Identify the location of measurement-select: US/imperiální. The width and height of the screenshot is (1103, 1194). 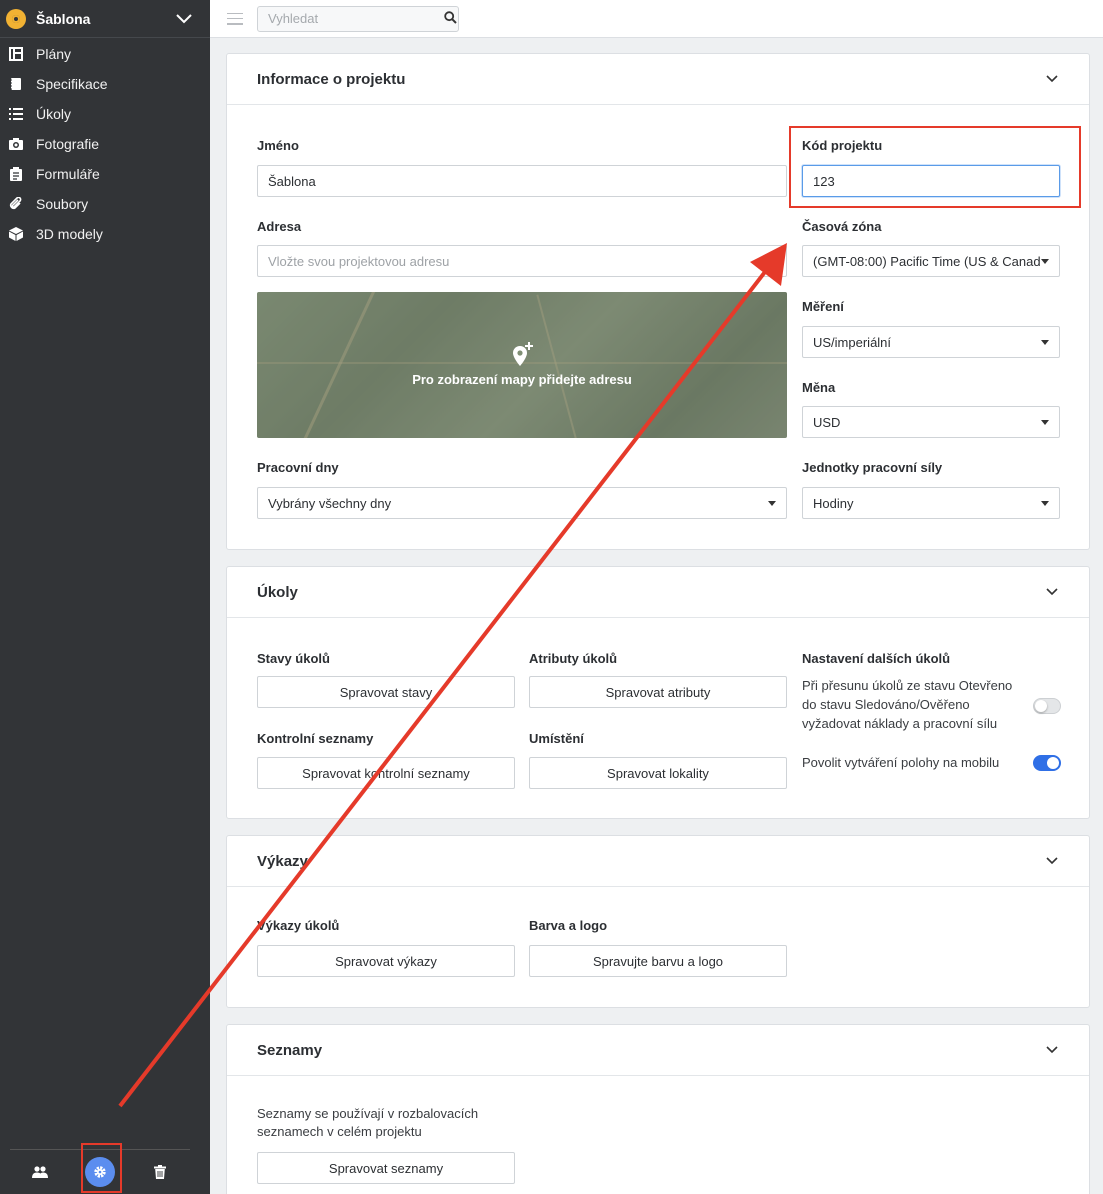
(931, 342).